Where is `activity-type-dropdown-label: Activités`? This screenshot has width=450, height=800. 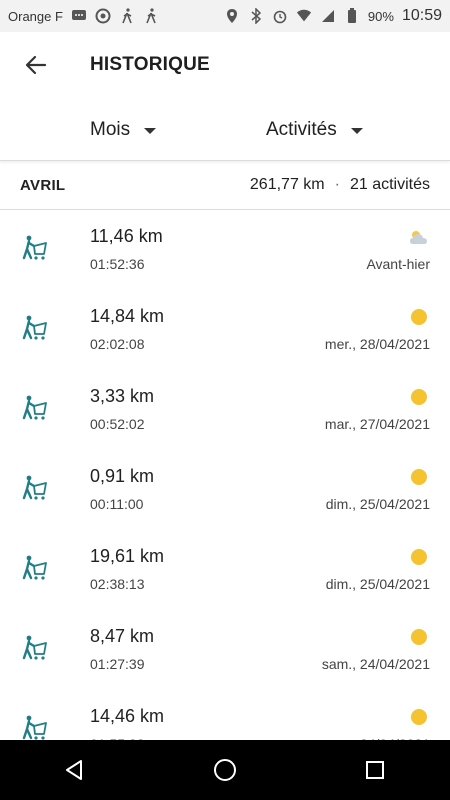
activity-type-dropdown-label: Activités is located at coordinates (301, 129).